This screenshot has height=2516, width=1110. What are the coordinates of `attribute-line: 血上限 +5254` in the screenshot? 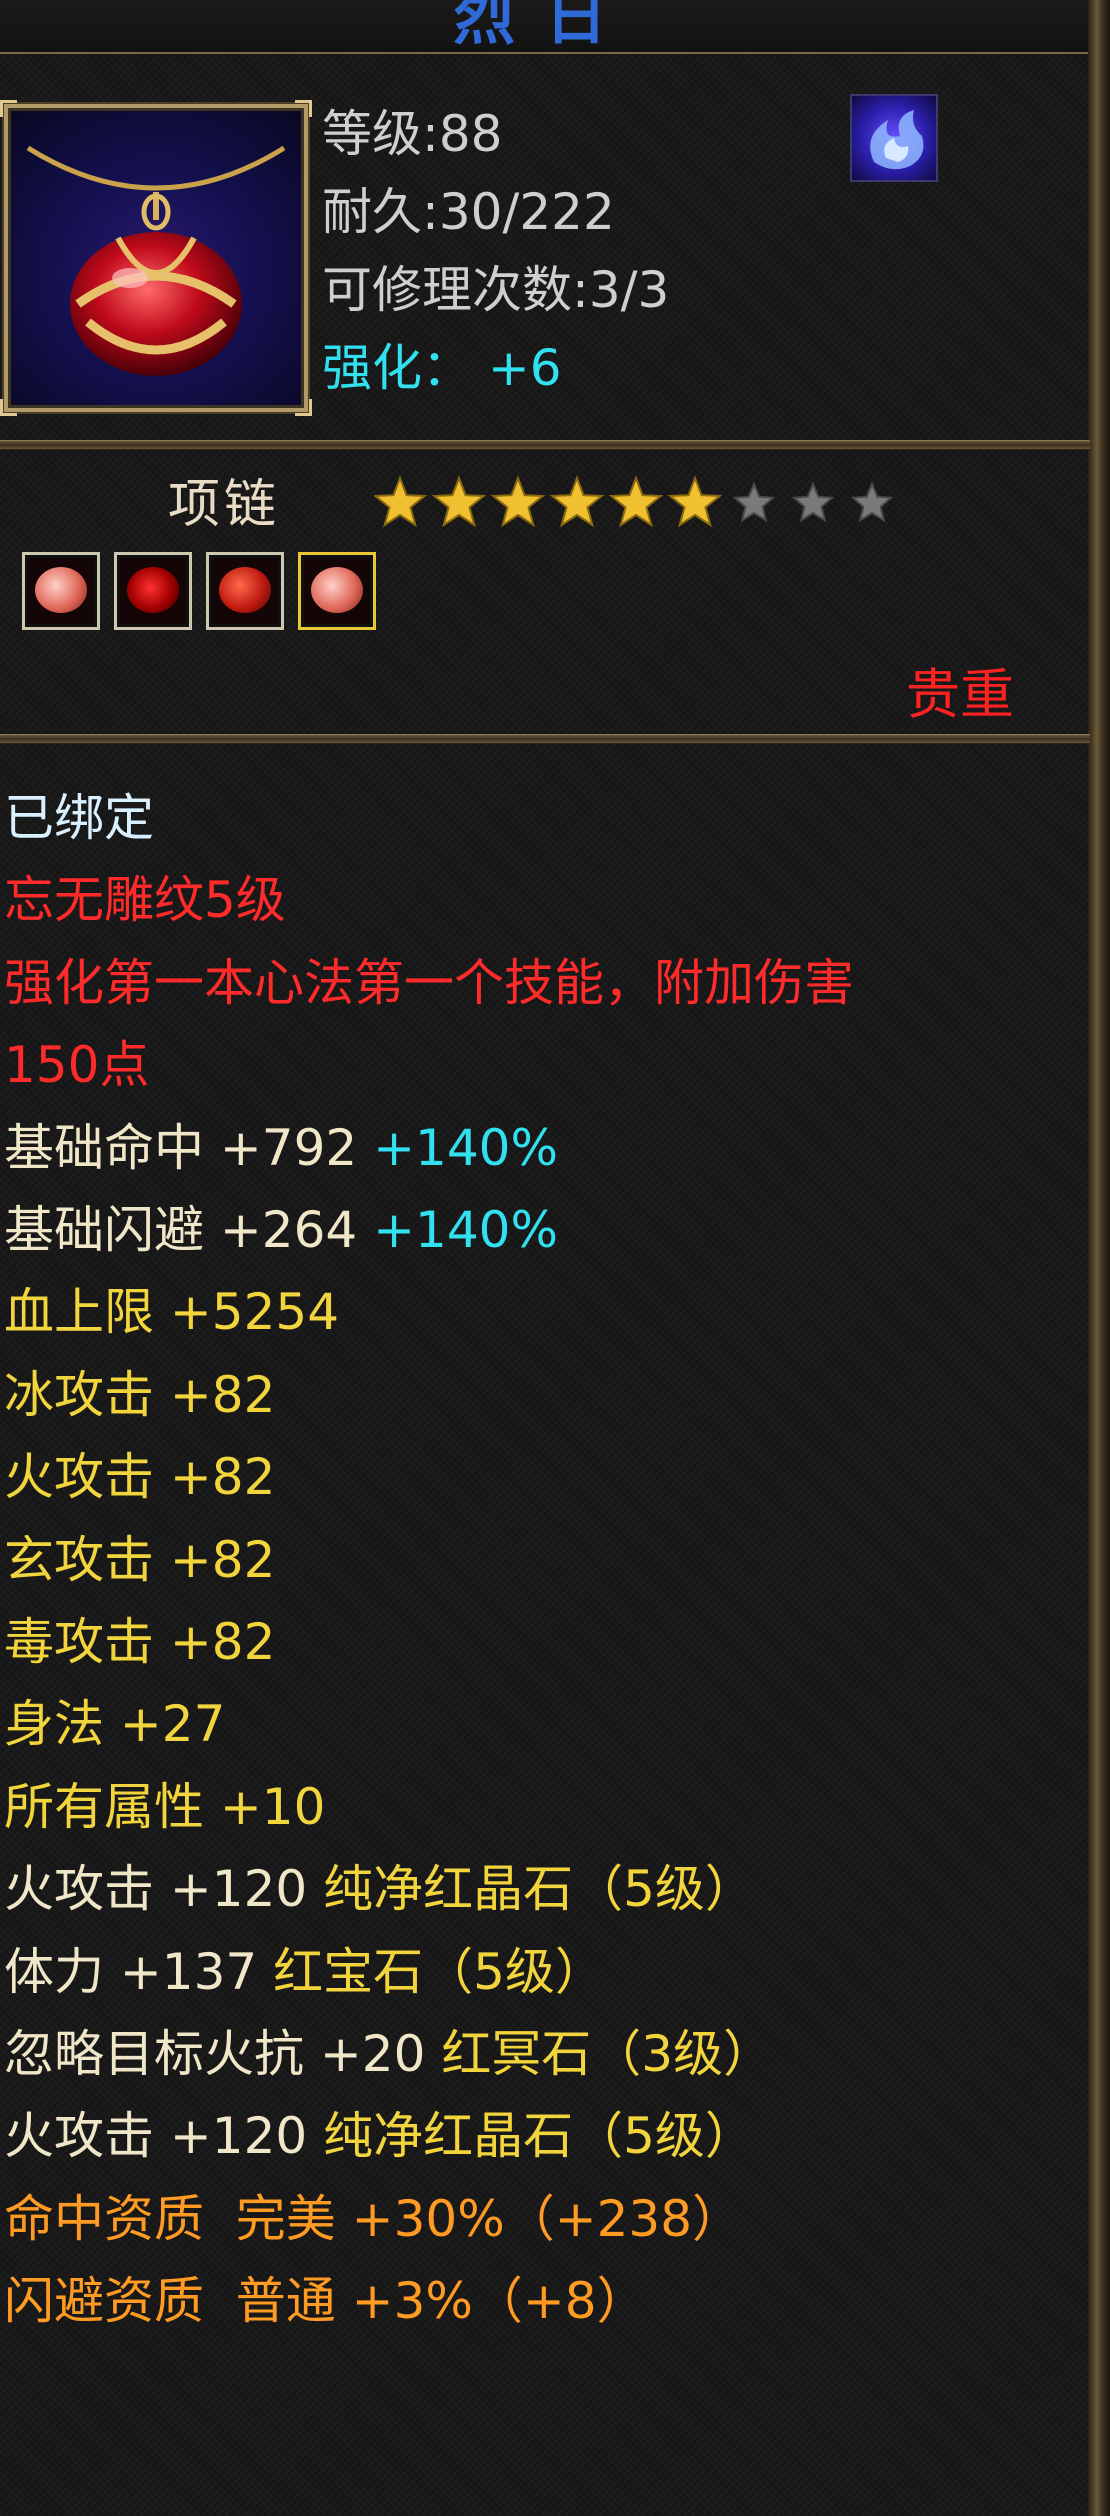 It's located at (171, 1312).